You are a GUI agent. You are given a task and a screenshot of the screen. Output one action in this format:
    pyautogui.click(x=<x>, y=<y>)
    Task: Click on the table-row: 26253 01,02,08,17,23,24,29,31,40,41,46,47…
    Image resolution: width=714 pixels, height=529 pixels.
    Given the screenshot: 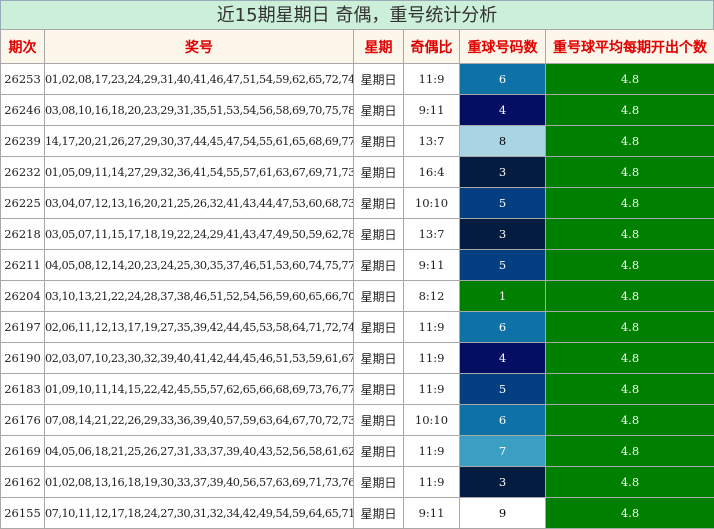 What is the action you would take?
    pyautogui.click(x=357, y=79)
    